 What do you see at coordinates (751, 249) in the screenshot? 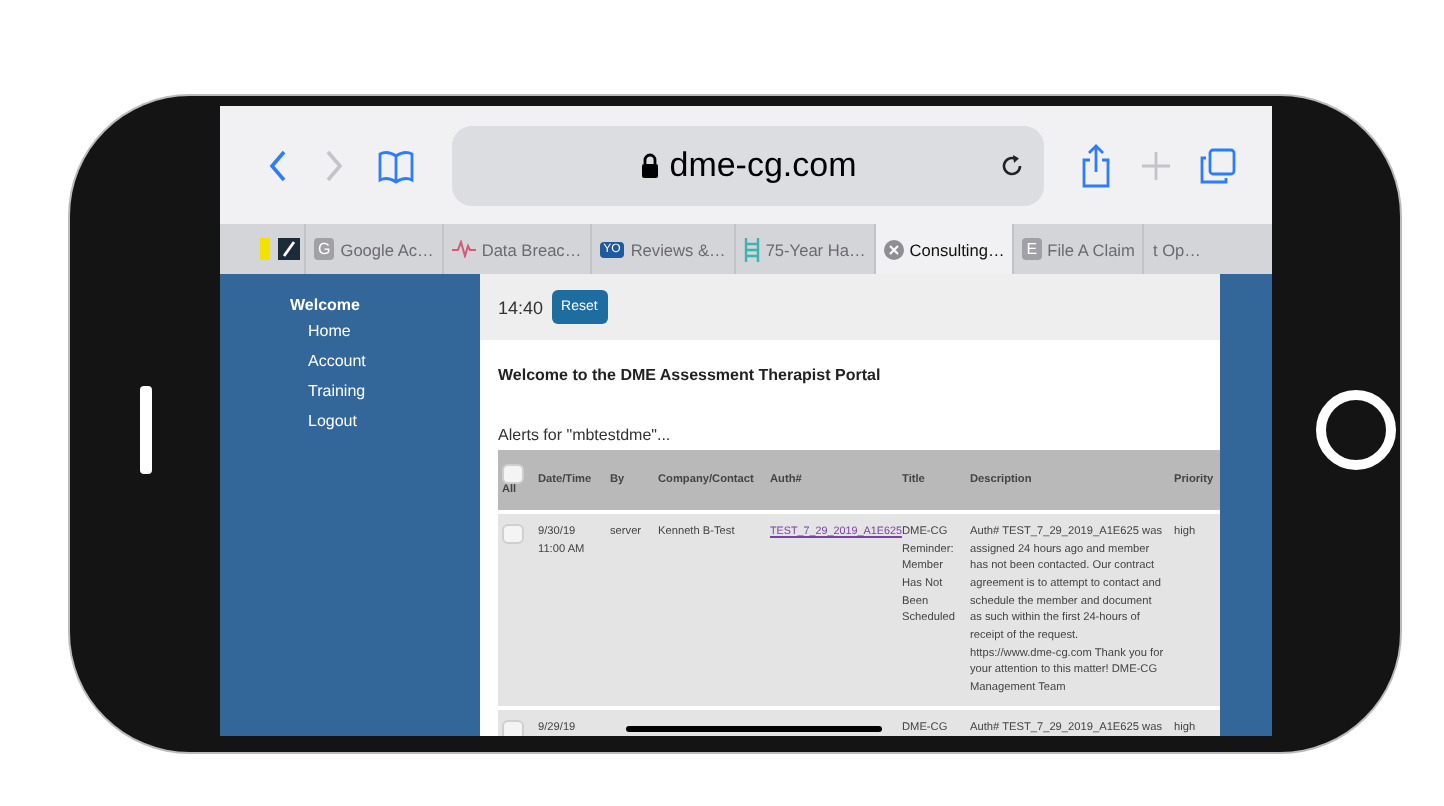
I see `ladder-icon` at bounding box center [751, 249].